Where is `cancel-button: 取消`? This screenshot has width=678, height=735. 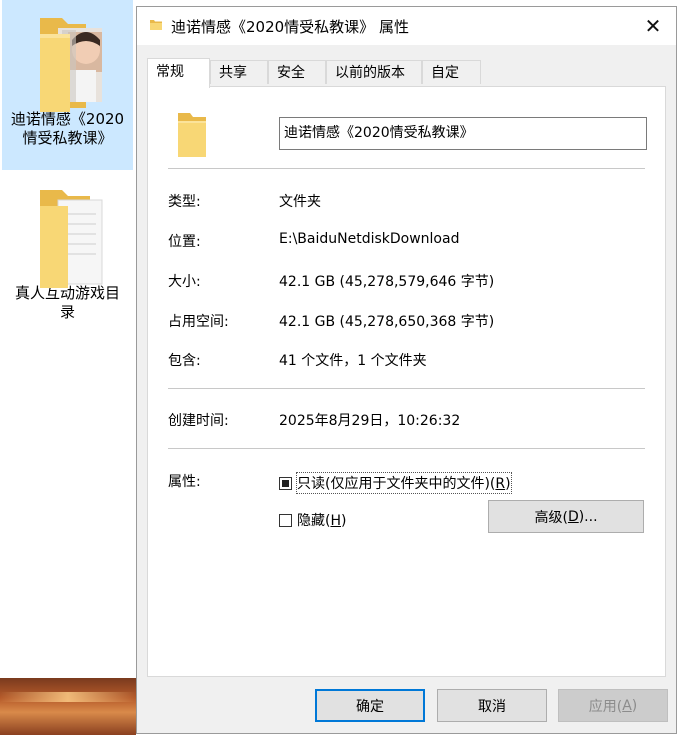 cancel-button: 取消 is located at coordinates (492, 705).